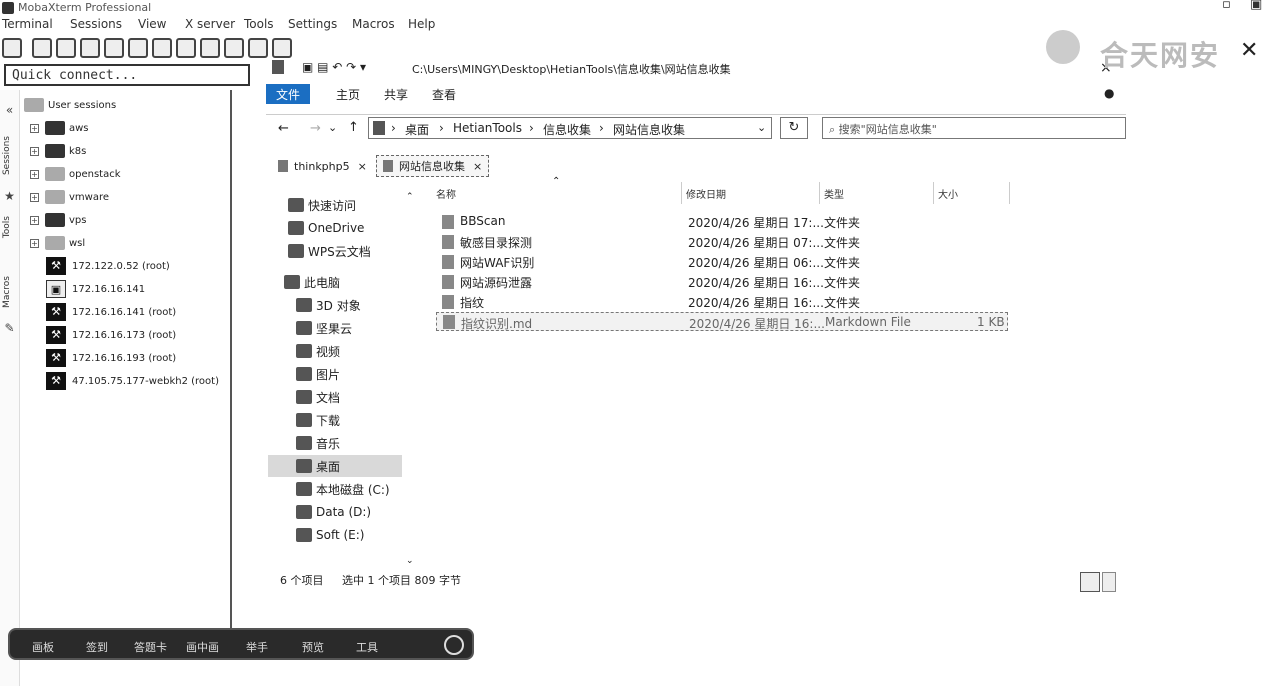 The width and height of the screenshot is (1280, 686). What do you see at coordinates (722, 241) in the screenshot?
I see `file-row: 敏感目录探测 2020/4/26 星期日 07:... 文件夹` at bounding box center [722, 241].